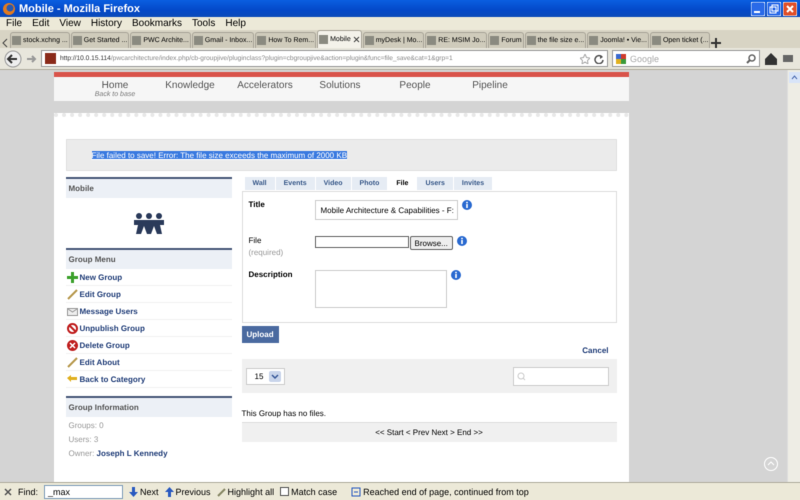  What do you see at coordinates (266, 376) in the screenshot?
I see `page-size-select: 15` at bounding box center [266, 376].